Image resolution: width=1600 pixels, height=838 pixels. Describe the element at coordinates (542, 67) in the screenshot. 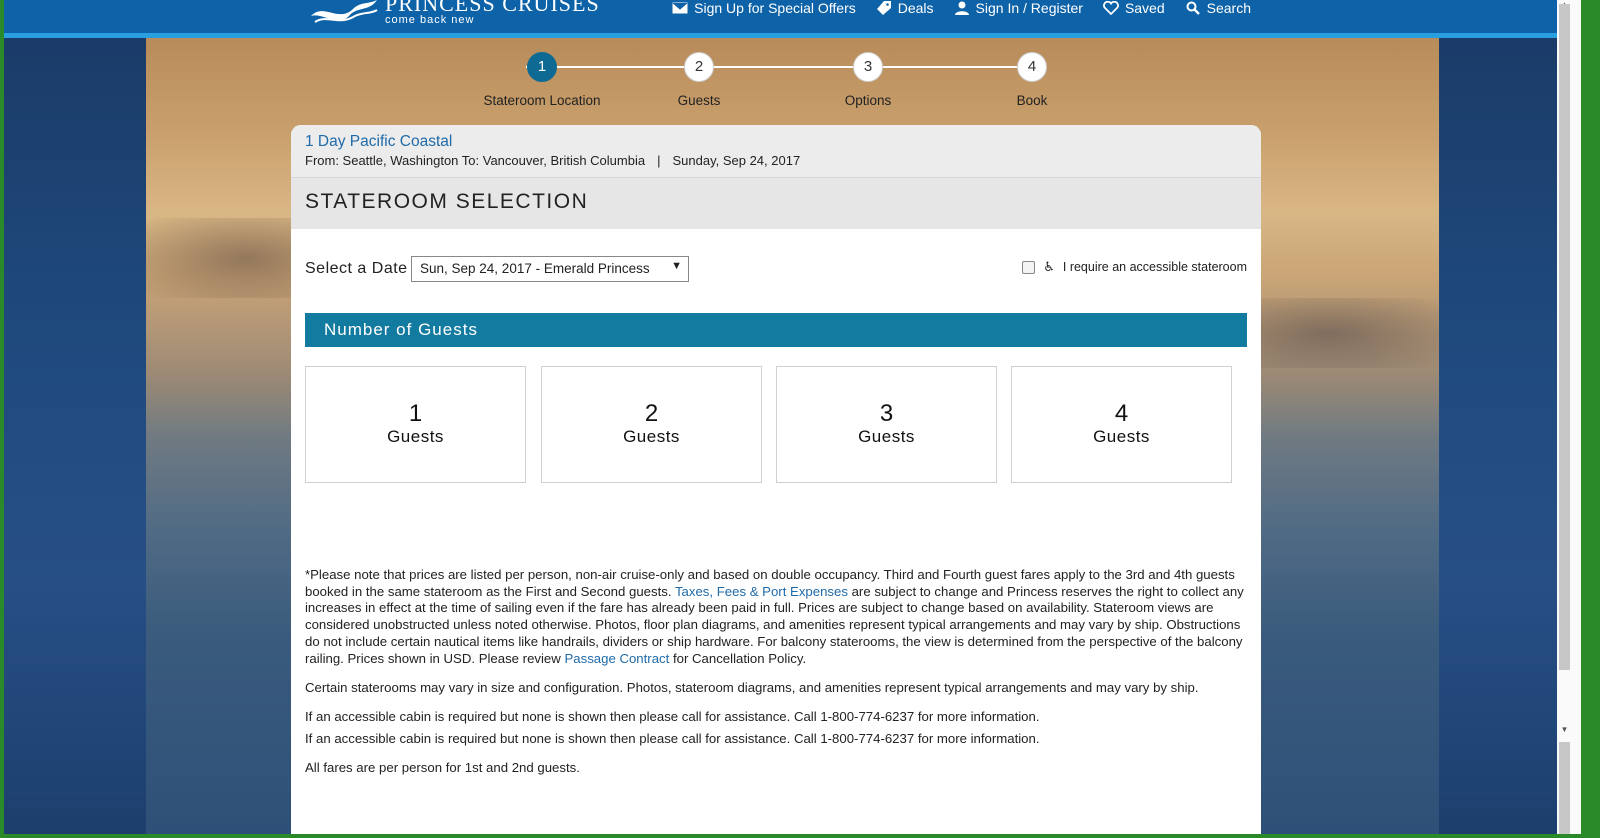

I see `step-number: 1` at that location.